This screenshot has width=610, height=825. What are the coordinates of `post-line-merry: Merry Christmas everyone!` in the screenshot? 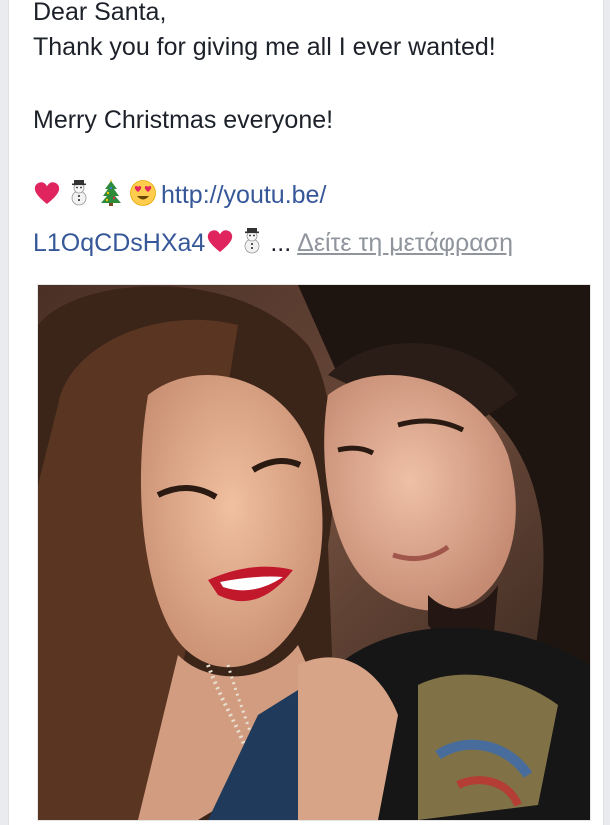 It's located at (183, 120).